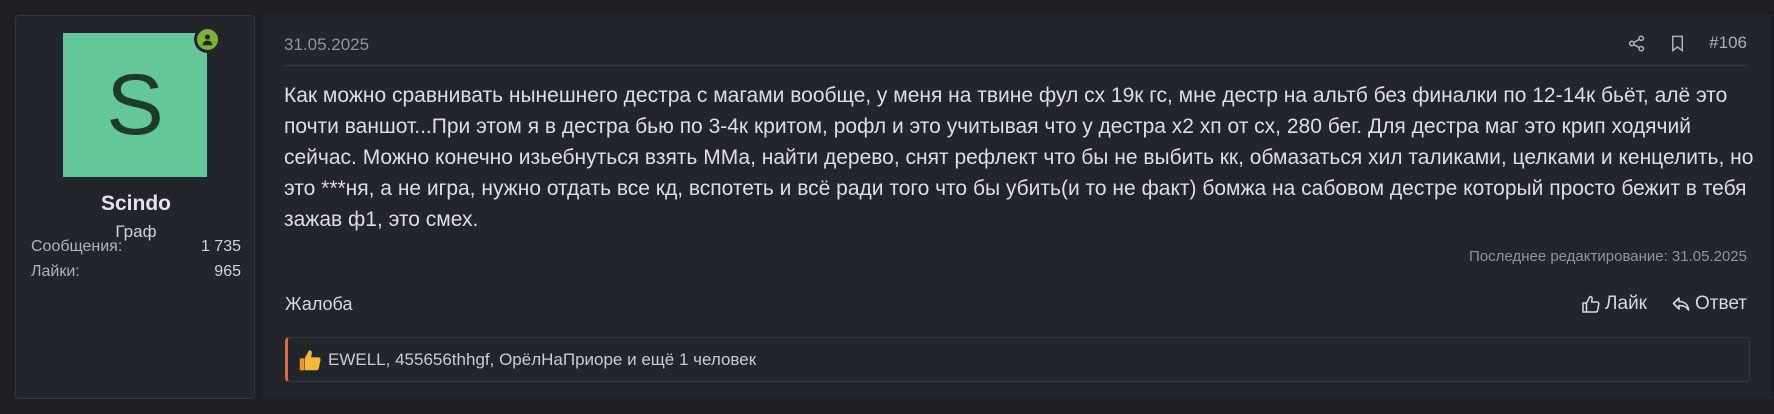  What do you see at coordinates (326, 45) in the screenshot?
I see `post-date: 31.05.2025` at bounding box center [326, 45].